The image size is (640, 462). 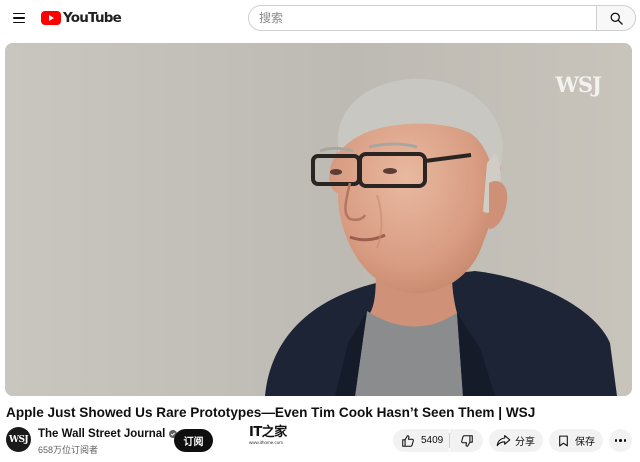 What do you see at coordinates (525, 442) in the screenshot?
I see `share-label: 分享` at bounding box center [525, 442].